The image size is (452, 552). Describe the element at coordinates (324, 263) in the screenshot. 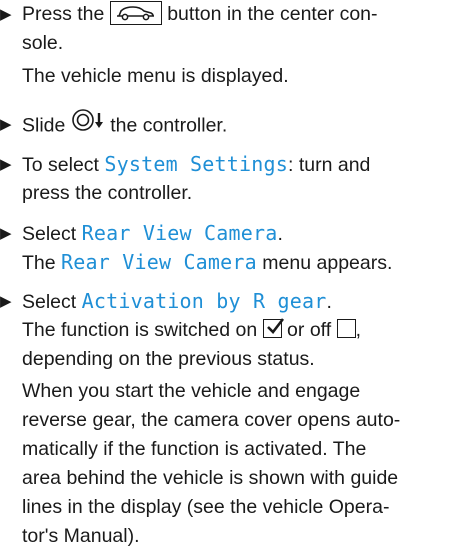

I see `step-result: menu appears.` at that location.